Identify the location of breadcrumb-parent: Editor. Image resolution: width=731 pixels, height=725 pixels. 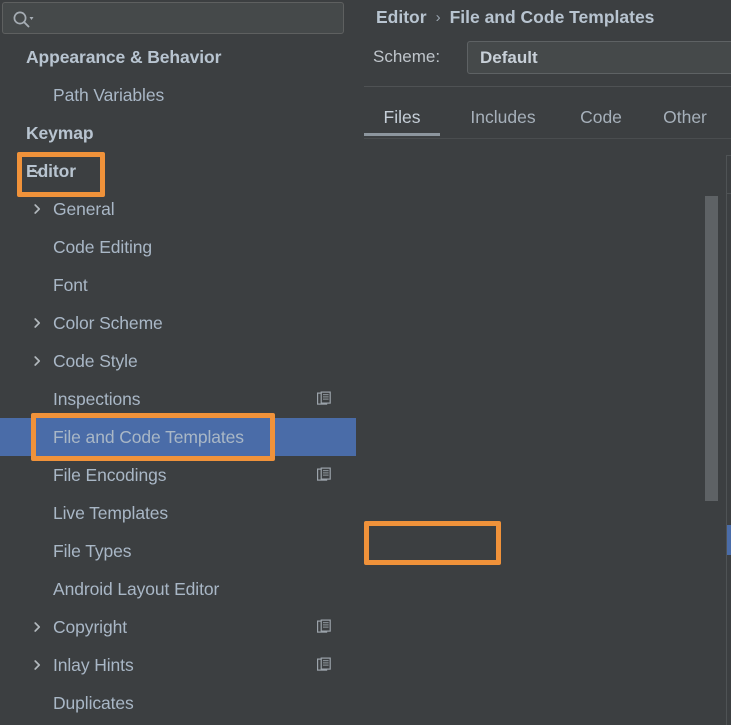
(401, 17).